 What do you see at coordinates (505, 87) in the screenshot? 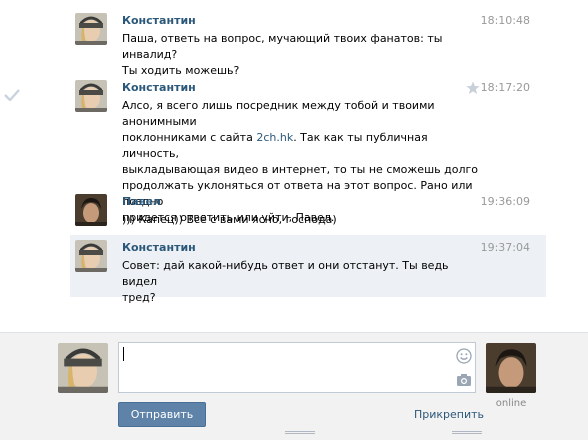
I see `message-time: 18:17:20` at bounding box center [505, 87].